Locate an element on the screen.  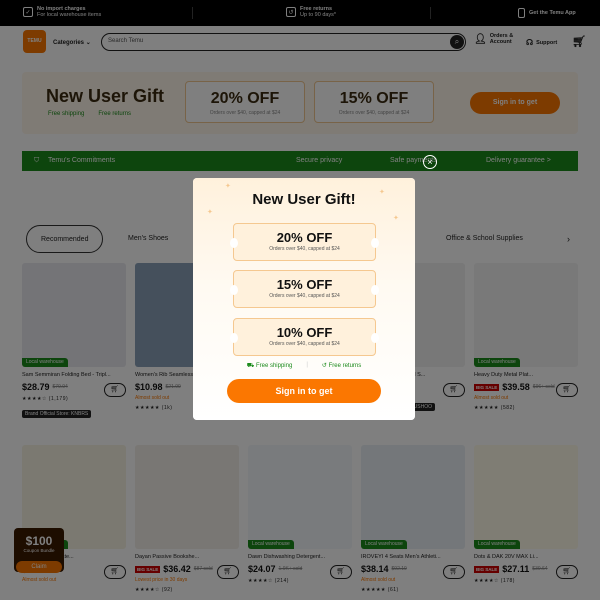
modal-sign-in-button: Sign in to get is located at coordinates (304, 391).